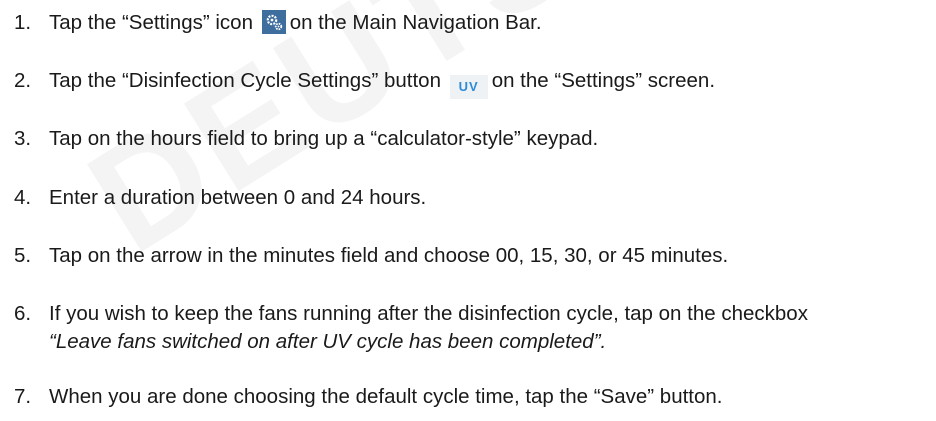 The height and width of the screenshot is (421, 936). What do you see at coordinates (23, 396) in the screenshot?
I see `step-number: 7.` at bounding box center [23, 396].